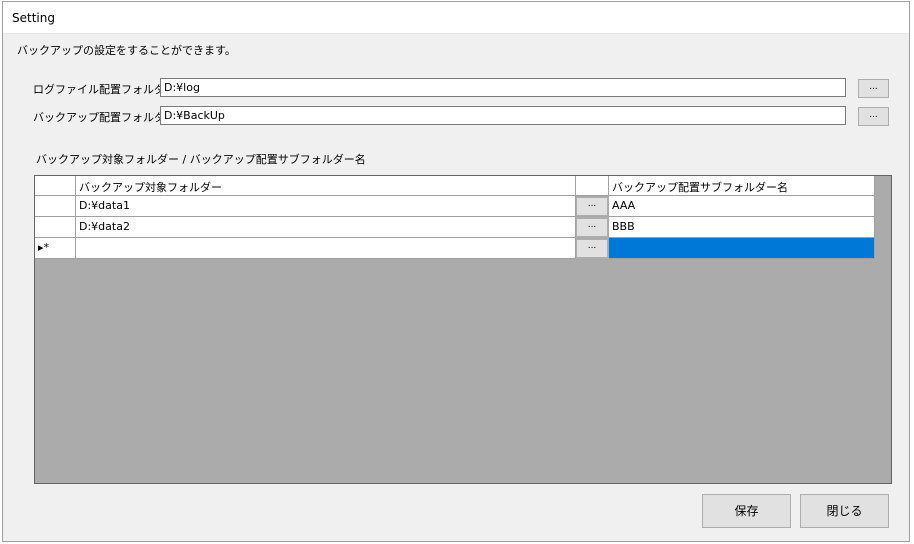 The width and height of the screenshot is (914, 544). What do you see at coordinates (742, 227) in the screenshot?
I see `subfolder-cell: BBB` at bounding box center [742, 227].